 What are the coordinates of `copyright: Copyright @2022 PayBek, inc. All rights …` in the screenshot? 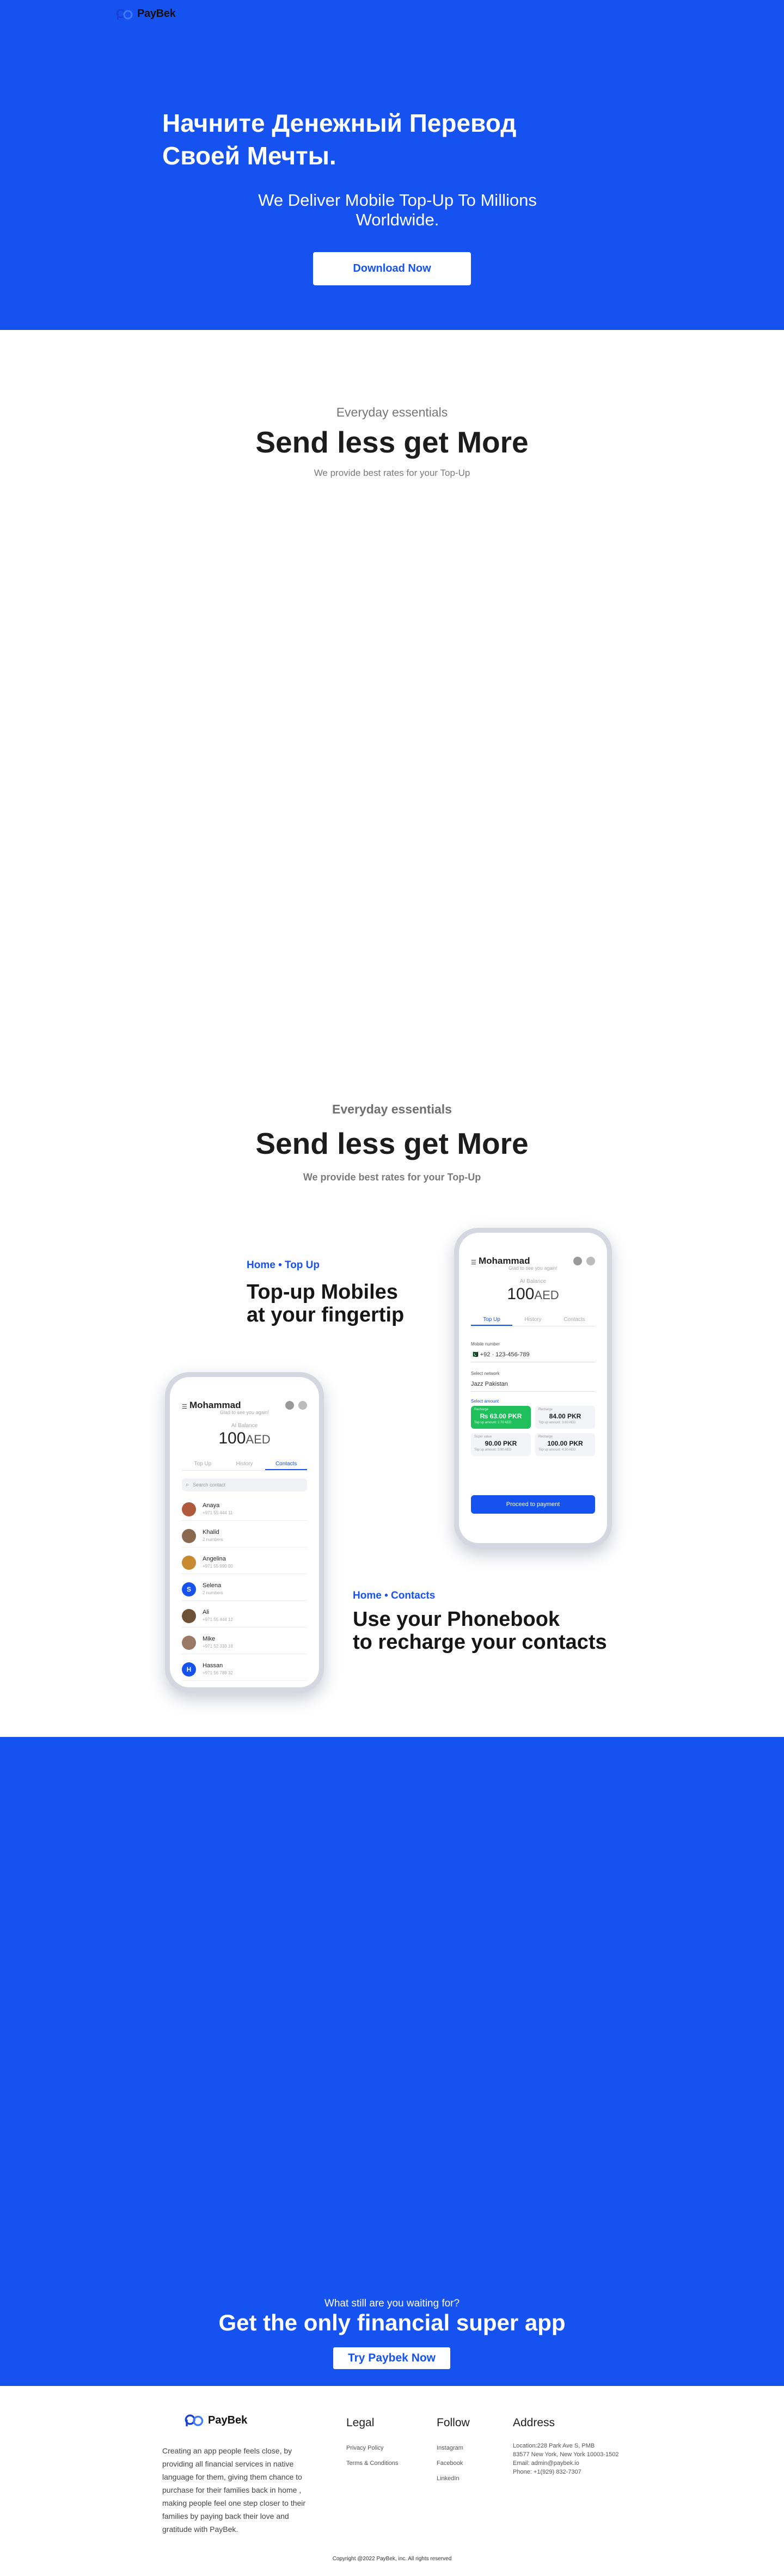 It's located at (392, 2559).